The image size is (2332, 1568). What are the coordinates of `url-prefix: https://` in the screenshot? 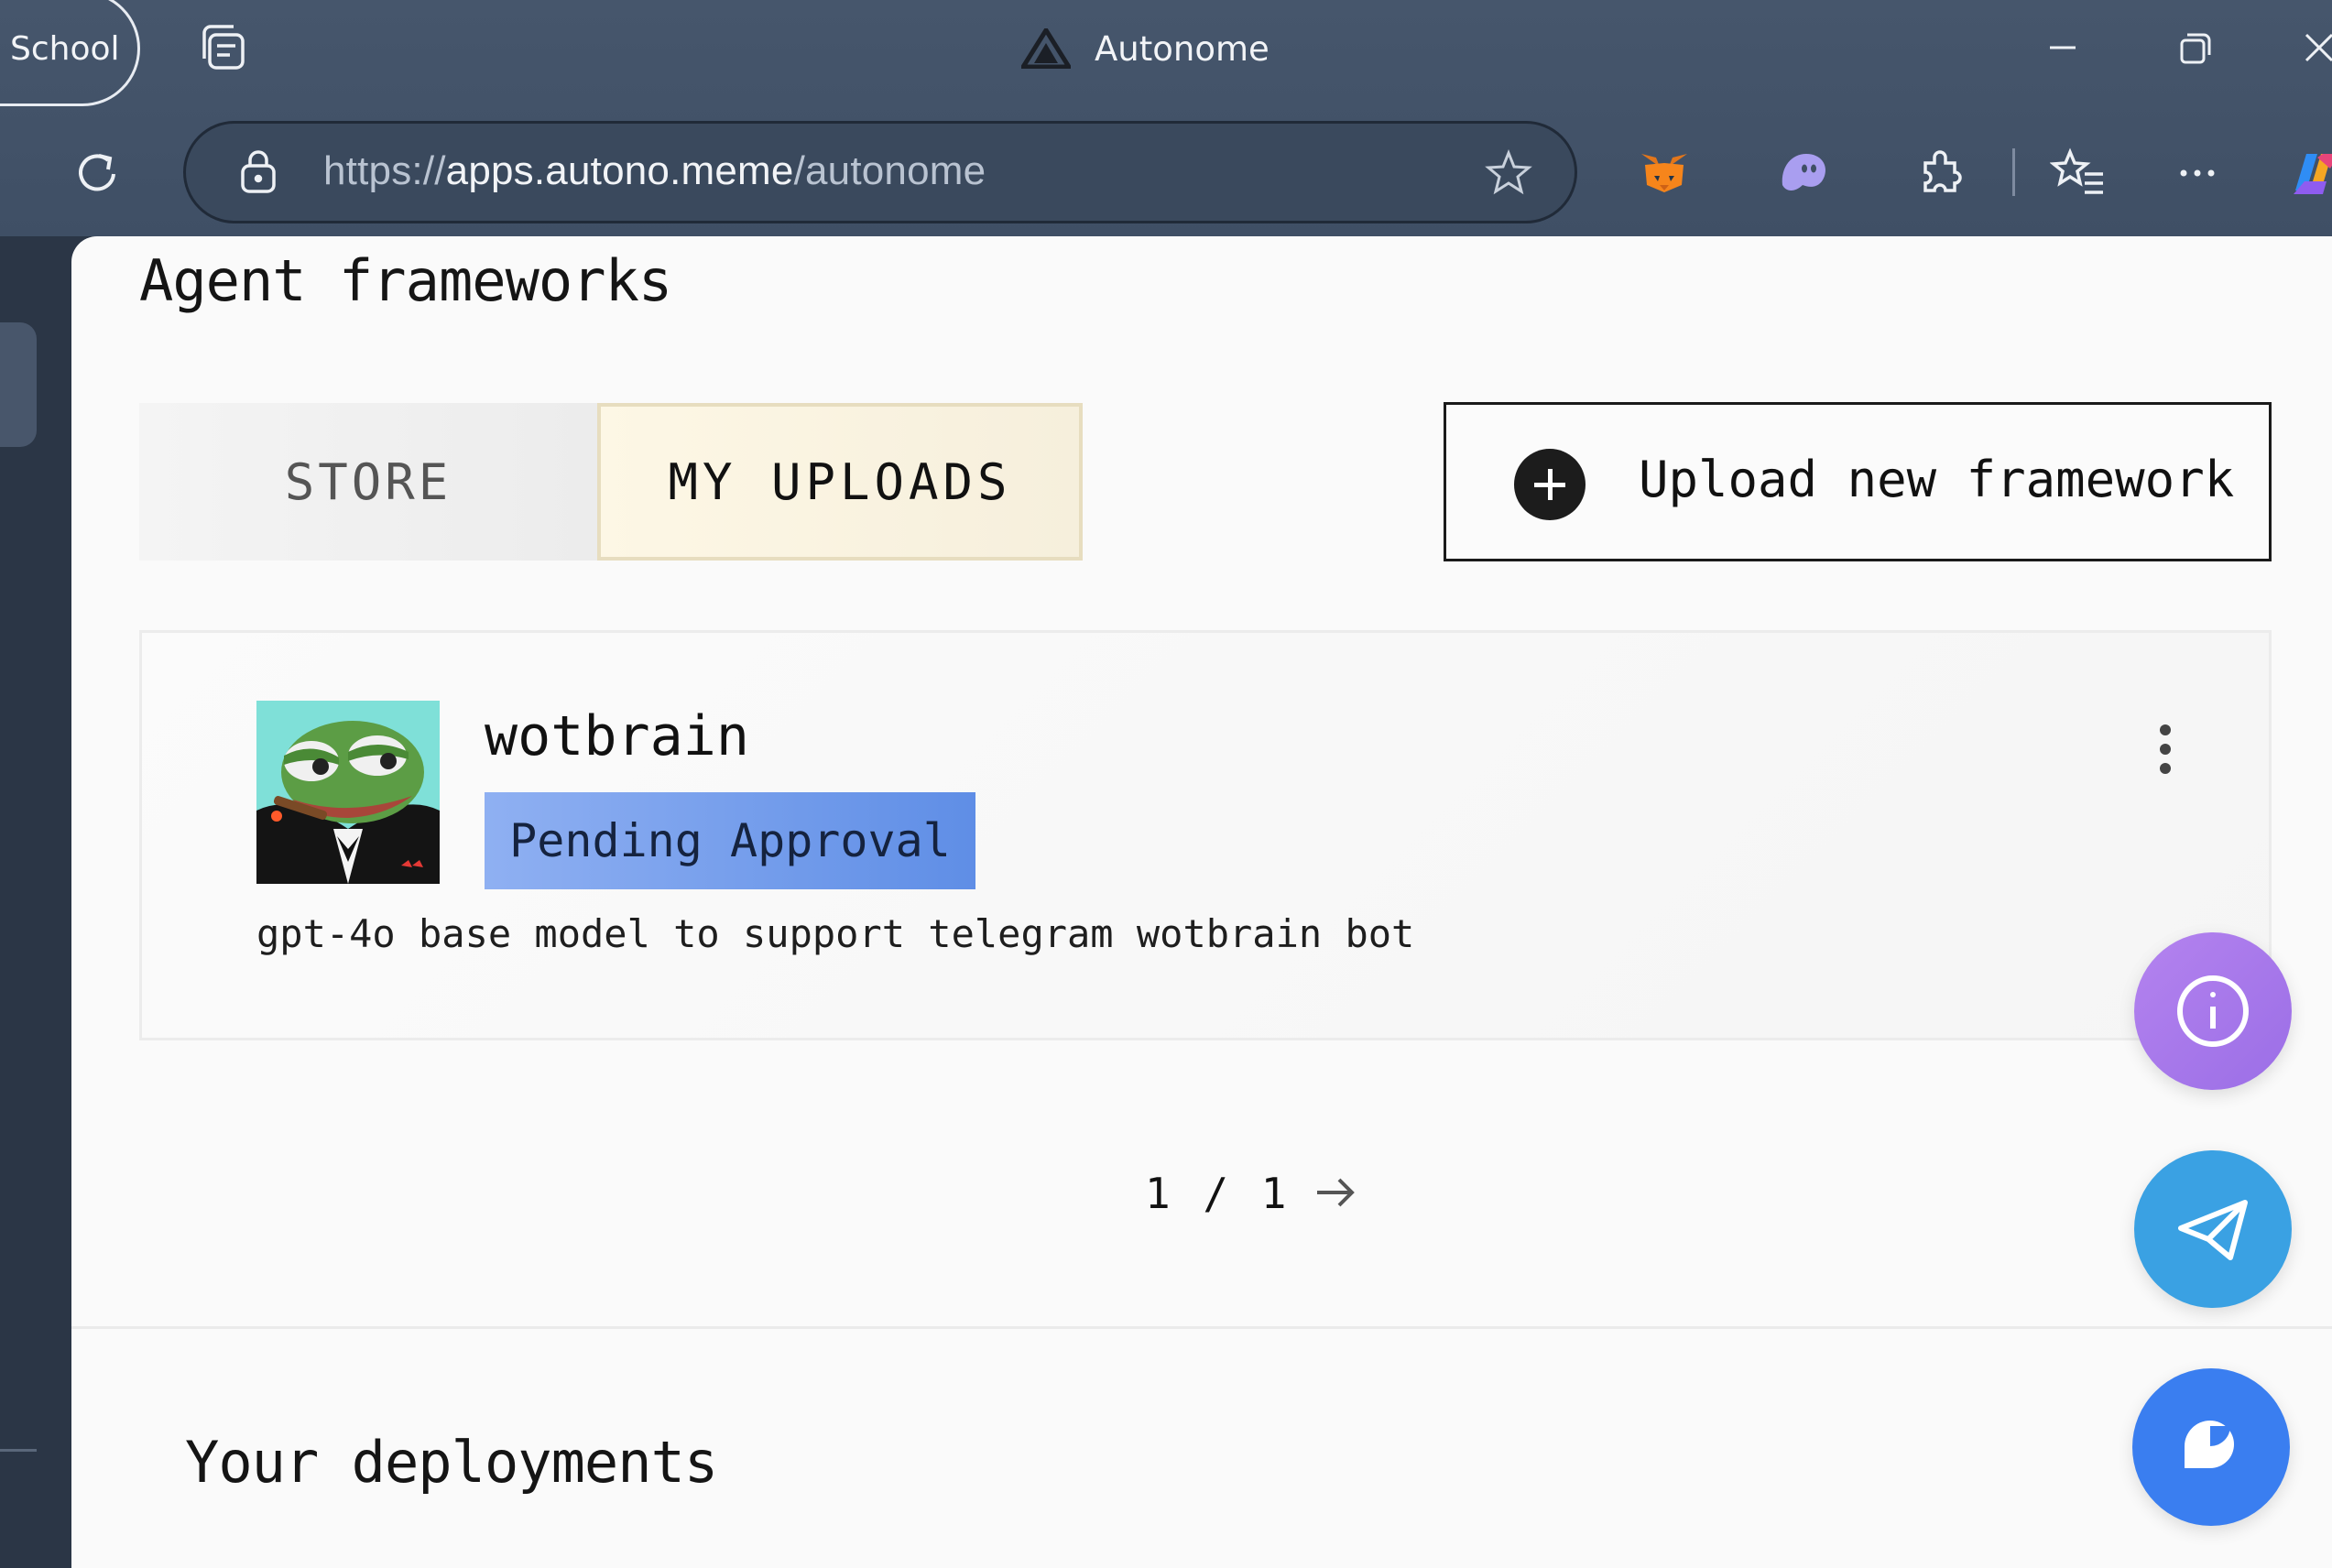 It's located at (384, 170).